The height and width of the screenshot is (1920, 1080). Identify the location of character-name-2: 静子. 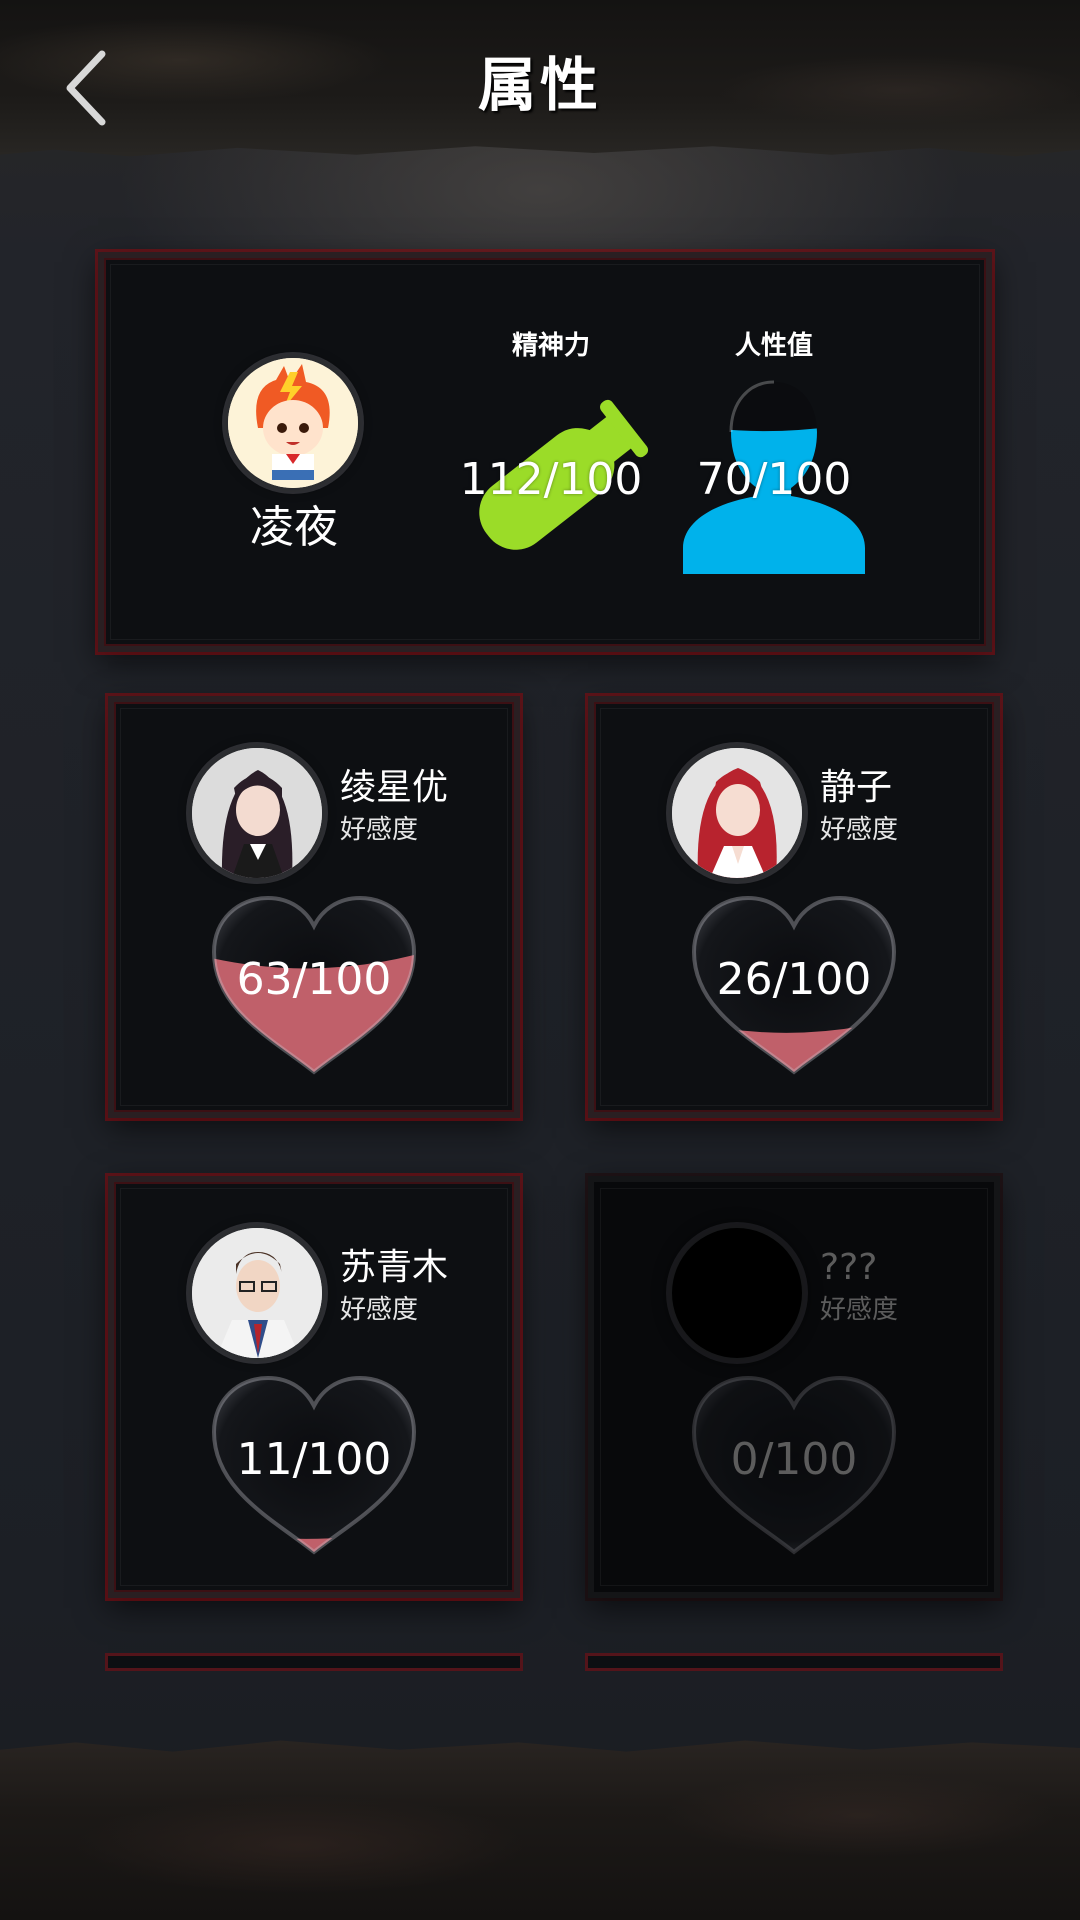
(856, 787).